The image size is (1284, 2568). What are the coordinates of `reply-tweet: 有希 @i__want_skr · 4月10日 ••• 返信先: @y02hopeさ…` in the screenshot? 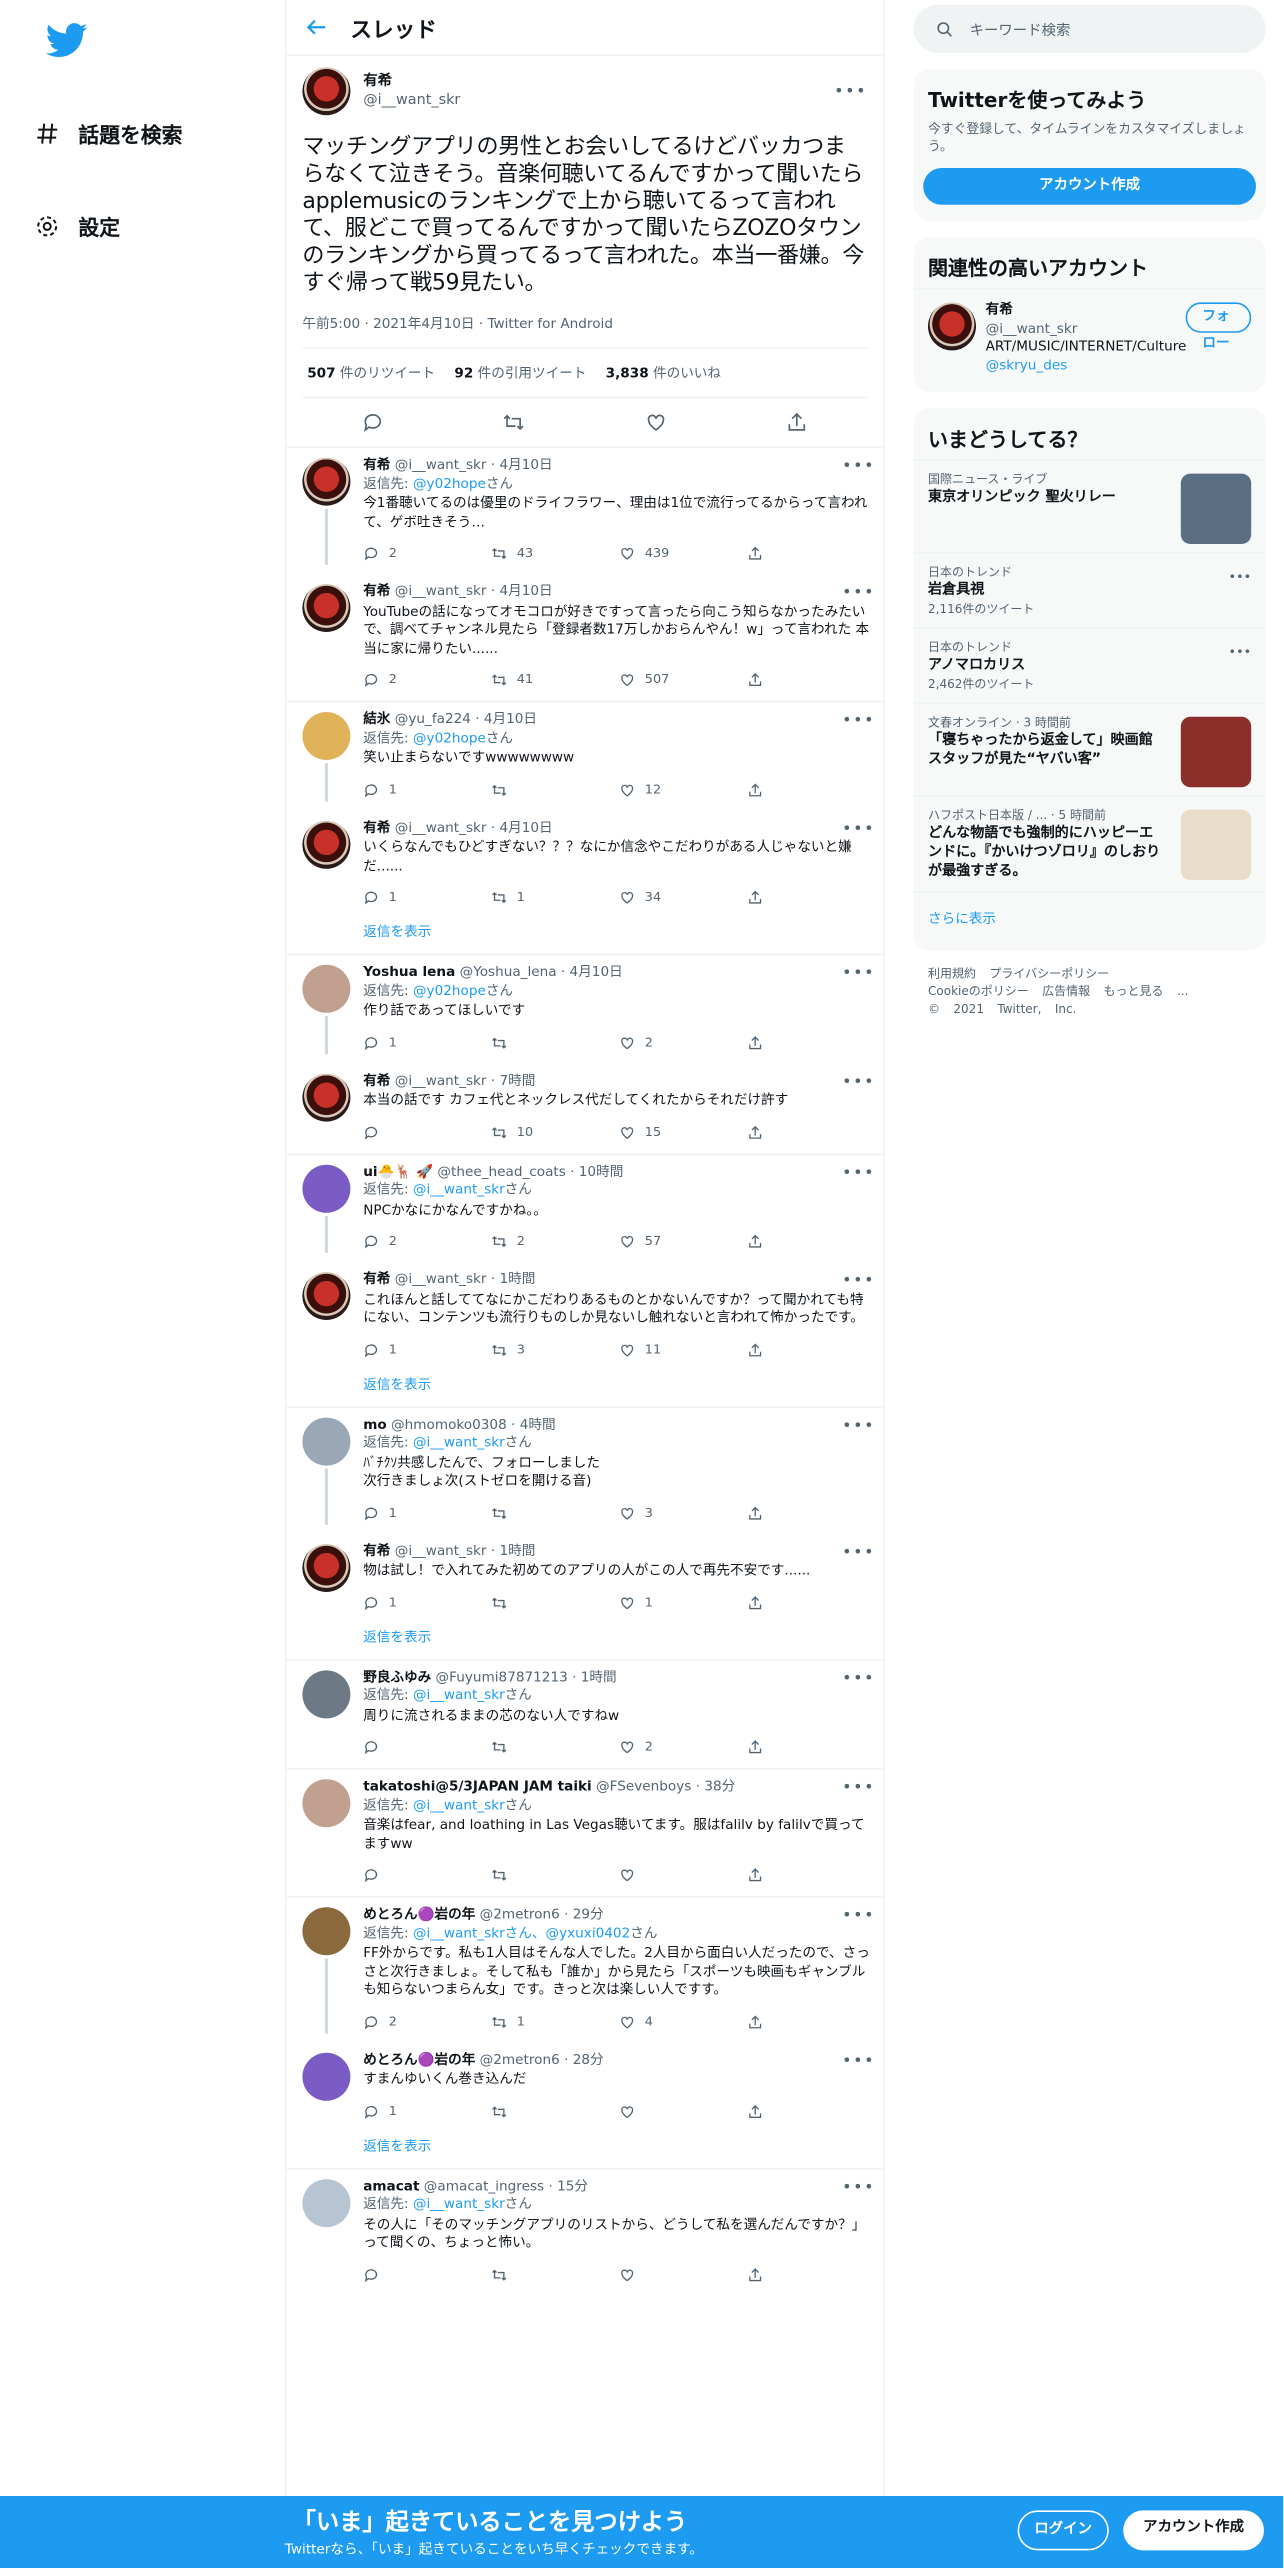 It's located at (584, 511).